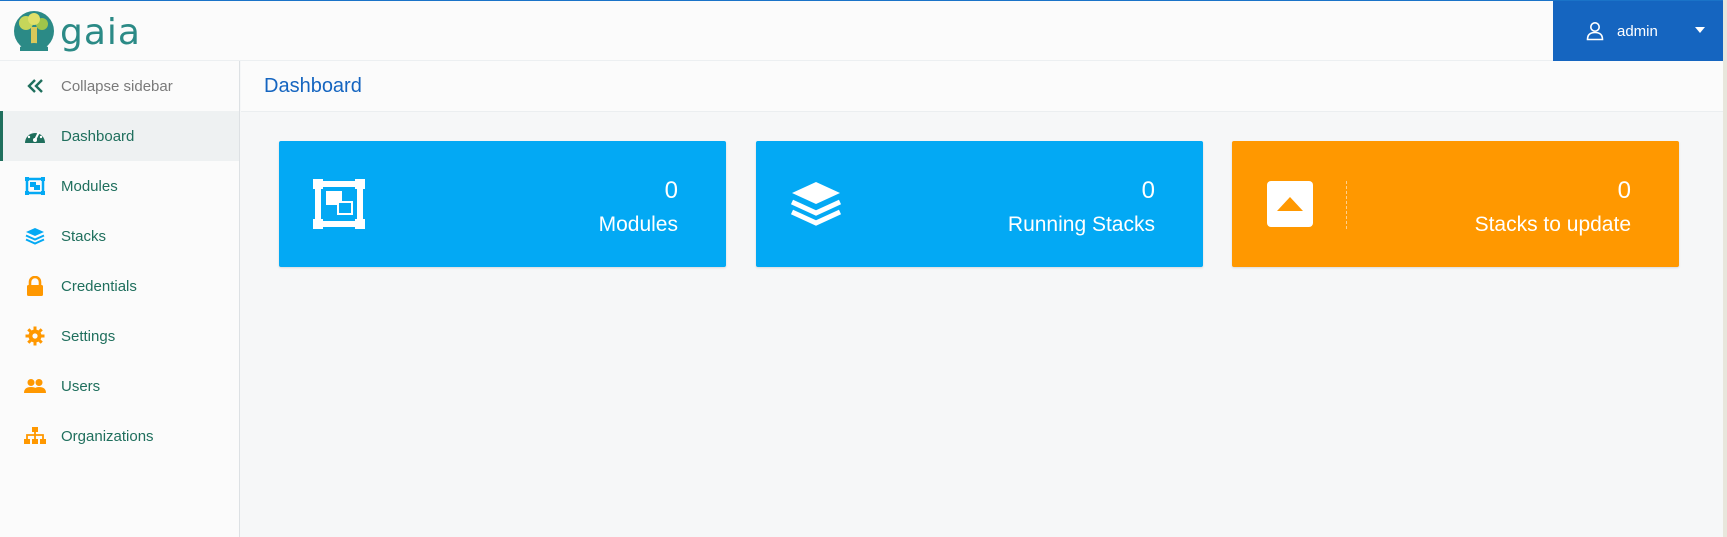  Describe the element at coordinates (107, 436) in the screenshot. I see `sidebar-item-label: Organizations` at that location.